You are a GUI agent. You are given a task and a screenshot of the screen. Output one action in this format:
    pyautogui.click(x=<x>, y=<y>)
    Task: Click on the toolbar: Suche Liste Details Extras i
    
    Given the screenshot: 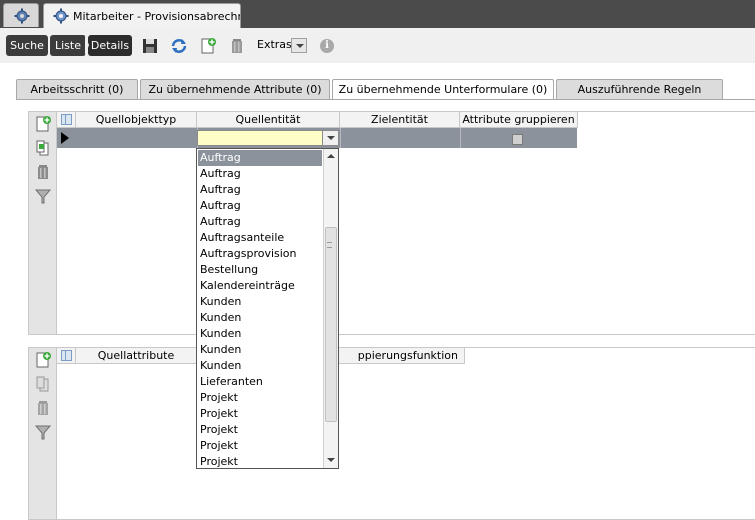 What is the action you would take?
    pyautogui.click(x=377, y=45)
    